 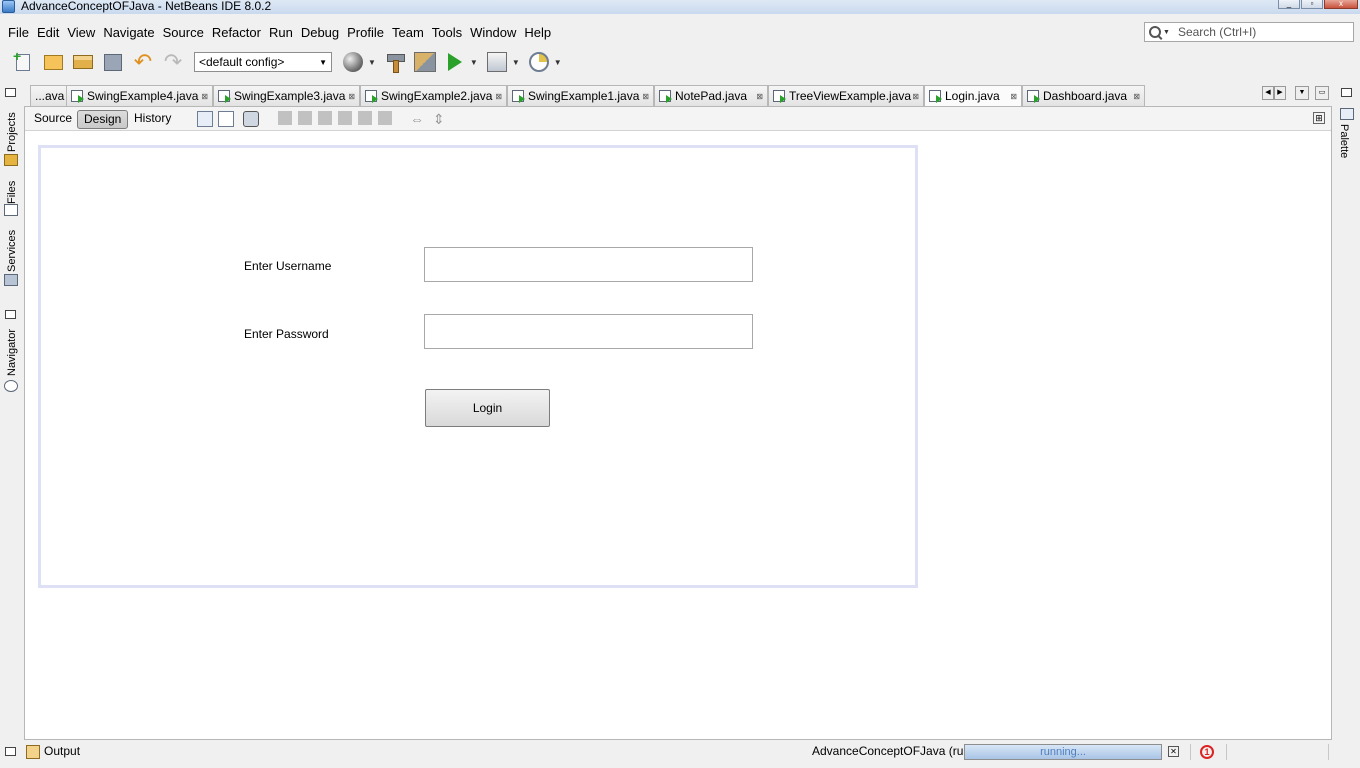 I want to click on editor-tab: NotePad.java ⊠, so click(x=711, y=95).